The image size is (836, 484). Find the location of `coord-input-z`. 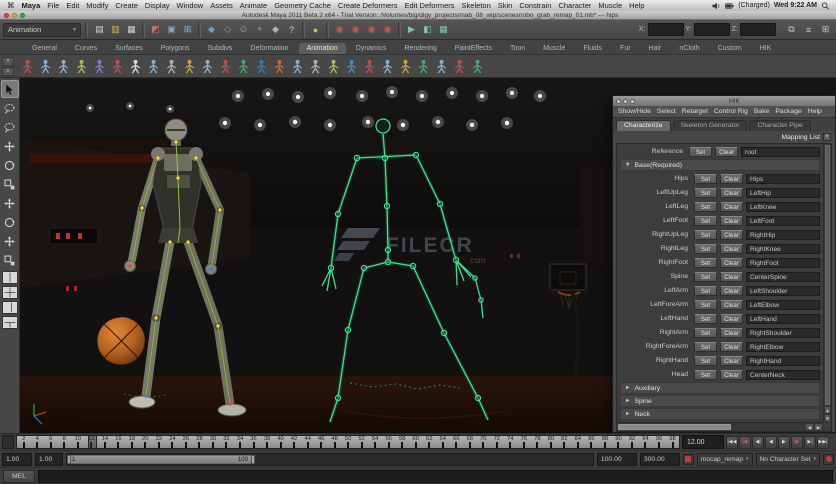

coord-input-z is located at coordinates (758, 29).